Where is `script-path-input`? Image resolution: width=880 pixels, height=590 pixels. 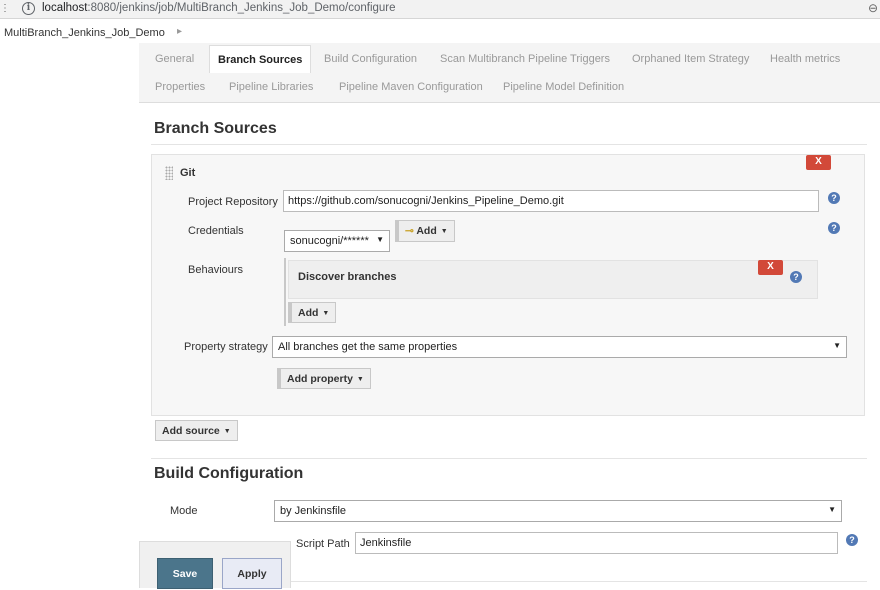
script-path-input is located at coordinates (596, 543).